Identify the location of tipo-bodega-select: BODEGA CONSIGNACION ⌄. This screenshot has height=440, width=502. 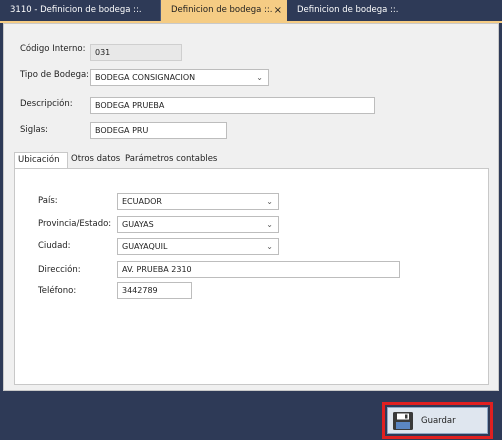
(179, 77).